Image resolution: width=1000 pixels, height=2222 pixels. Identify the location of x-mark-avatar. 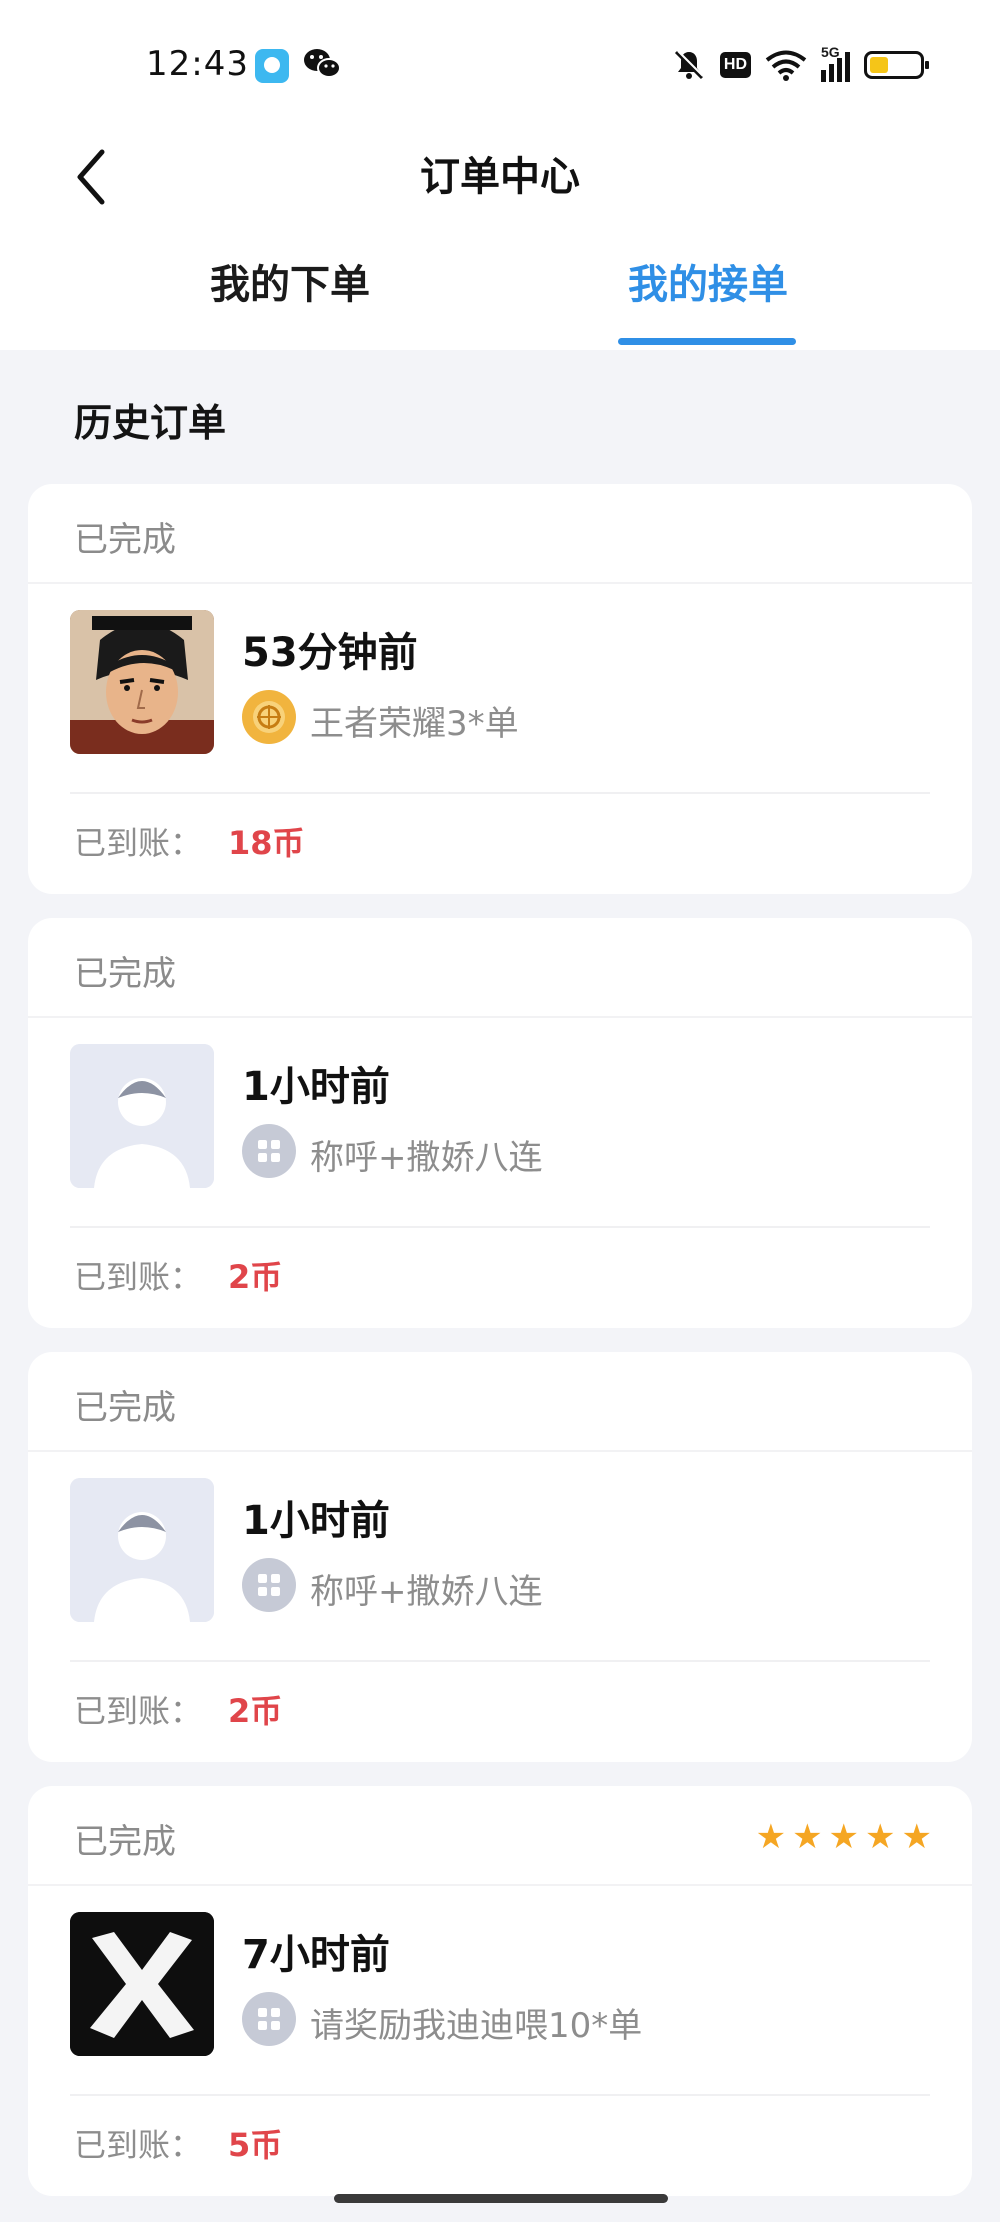
(142, 1984).